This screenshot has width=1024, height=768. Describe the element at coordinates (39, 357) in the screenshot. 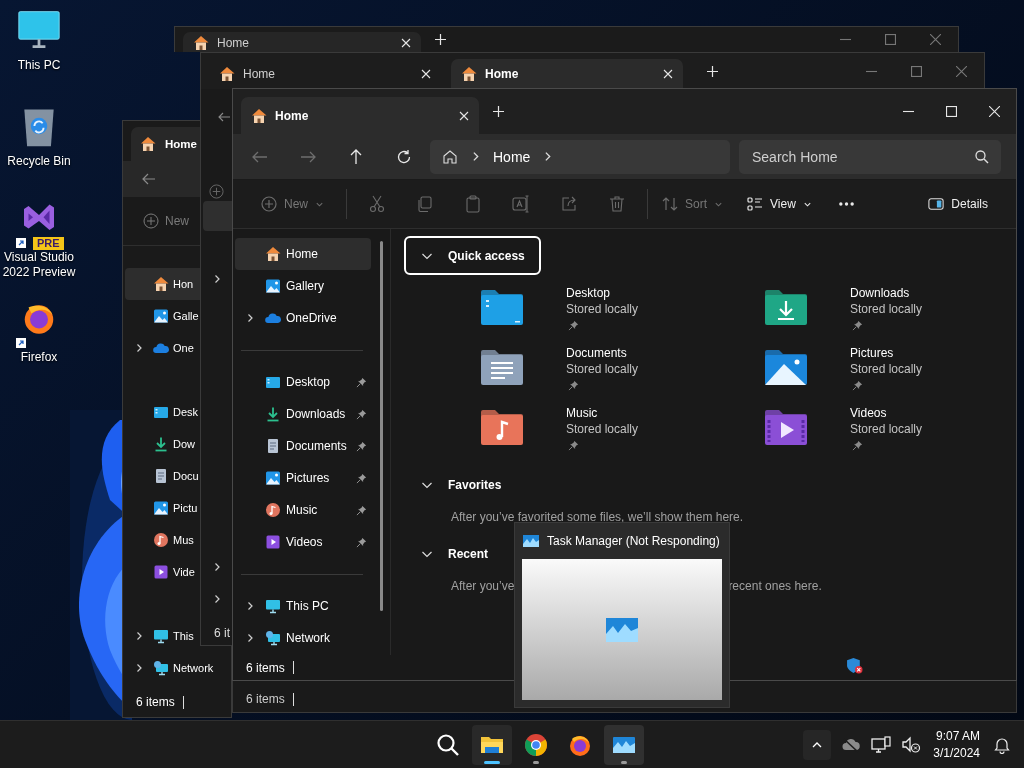

I see `desktop-icon-label: Firefox` at that location.